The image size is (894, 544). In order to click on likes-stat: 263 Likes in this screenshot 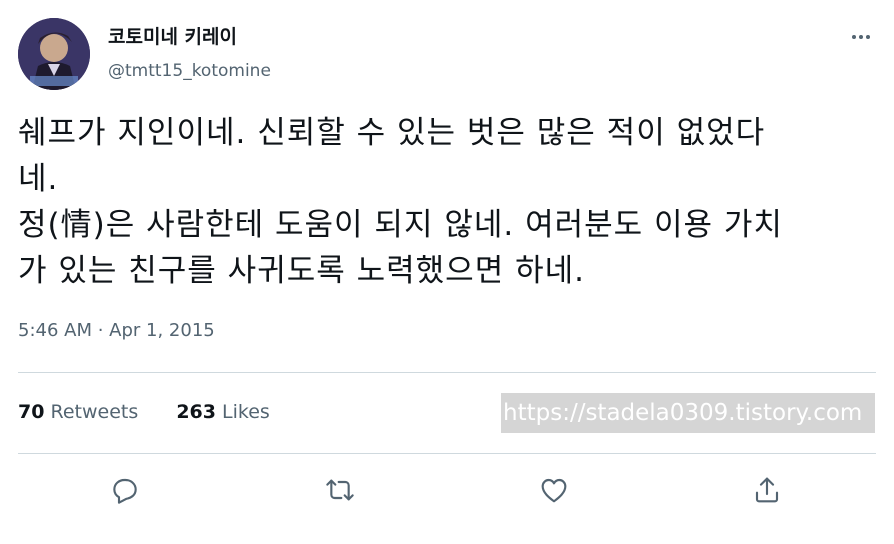, I will do `click(223, 412)`.